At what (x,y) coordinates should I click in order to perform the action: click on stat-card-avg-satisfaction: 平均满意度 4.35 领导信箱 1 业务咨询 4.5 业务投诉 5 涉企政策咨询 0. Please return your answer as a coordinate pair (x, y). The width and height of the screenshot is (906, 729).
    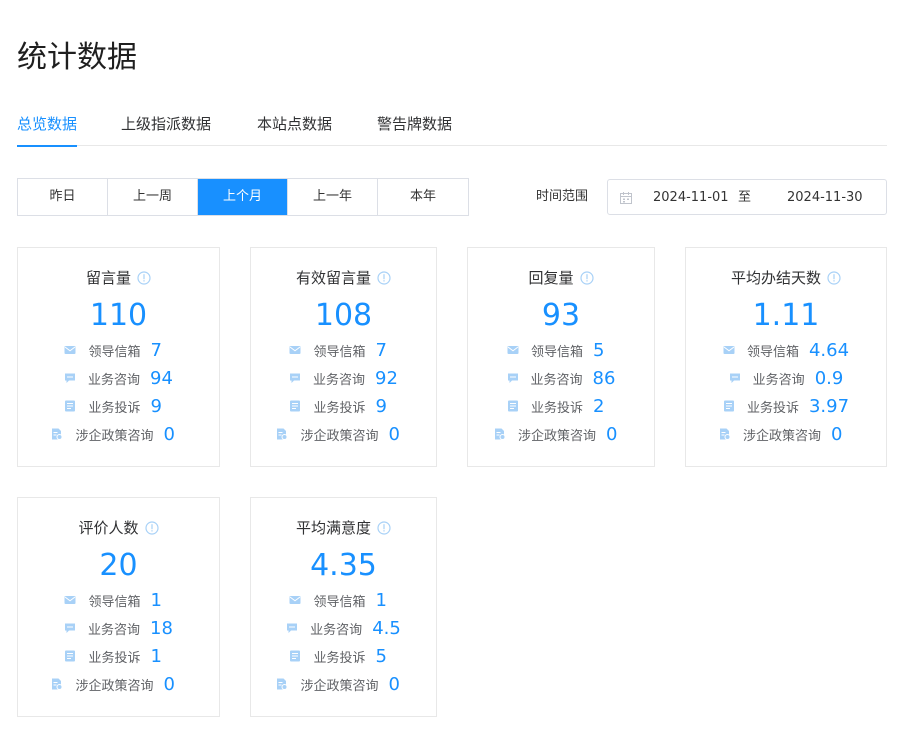
    Looking at the image, I should click on (343, 607).